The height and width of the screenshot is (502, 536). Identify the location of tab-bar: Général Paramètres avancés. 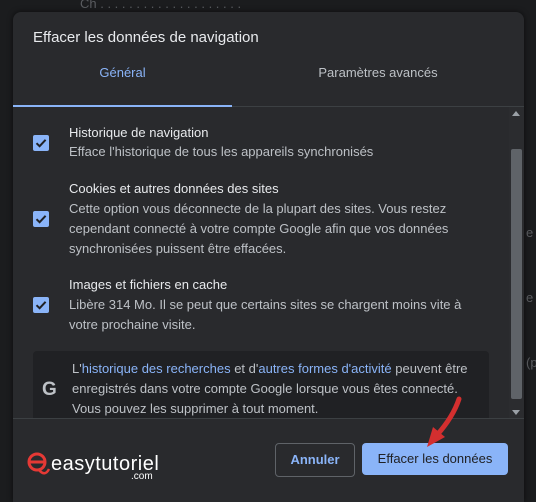
(268, 83).